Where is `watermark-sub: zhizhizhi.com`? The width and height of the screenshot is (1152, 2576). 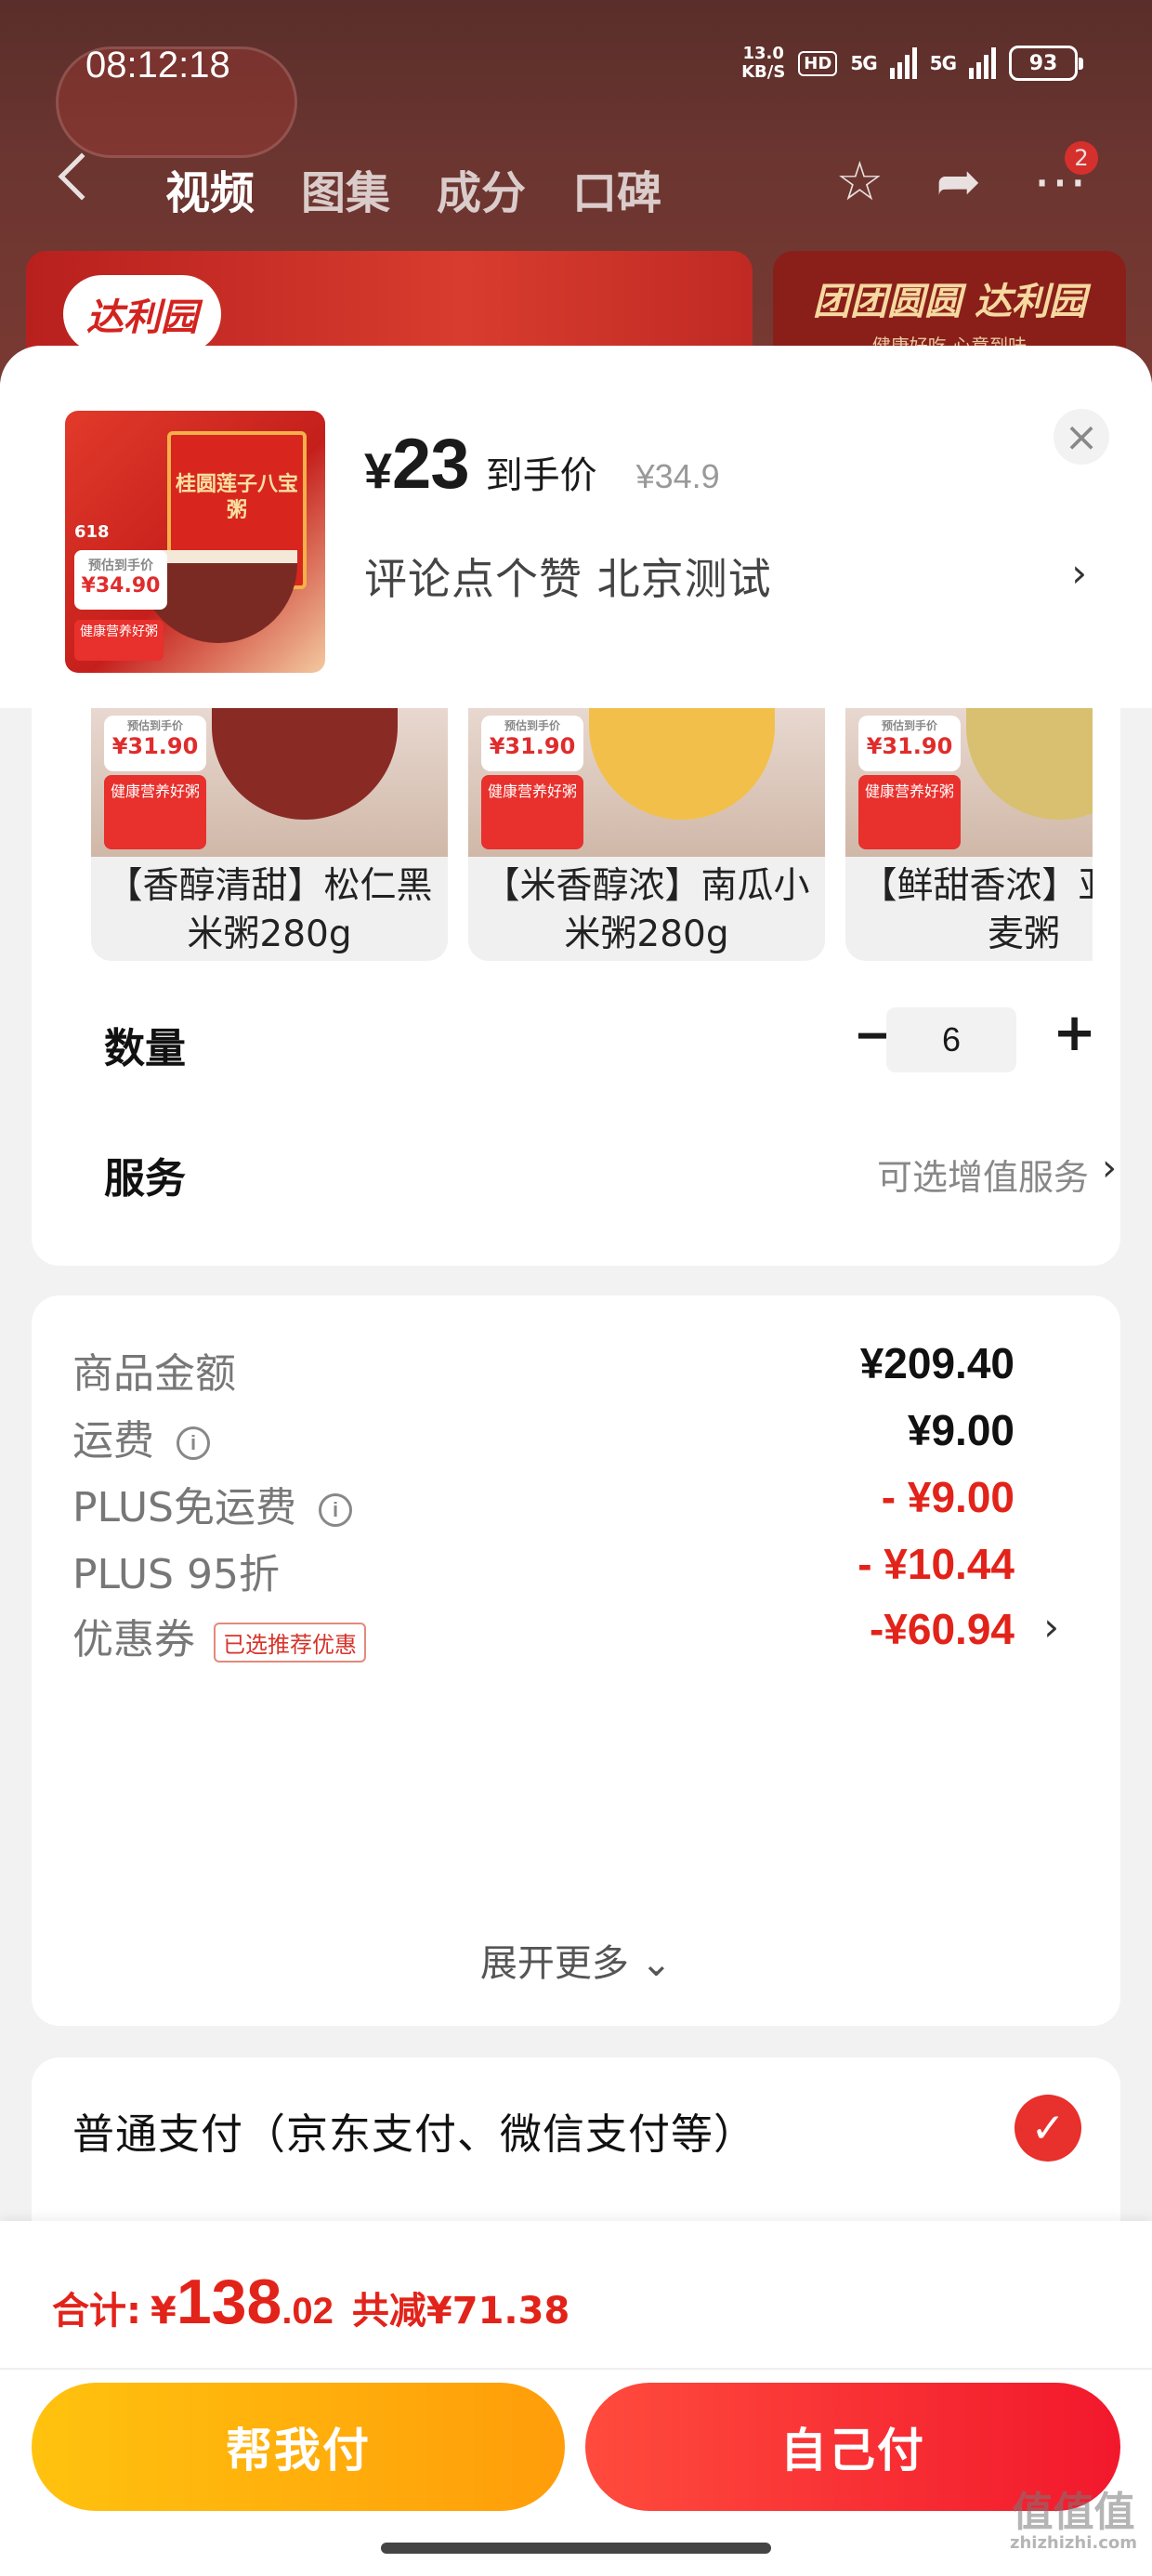 watermark-sub: zhizhizhi.com is located at coordinates (1073, 2543).